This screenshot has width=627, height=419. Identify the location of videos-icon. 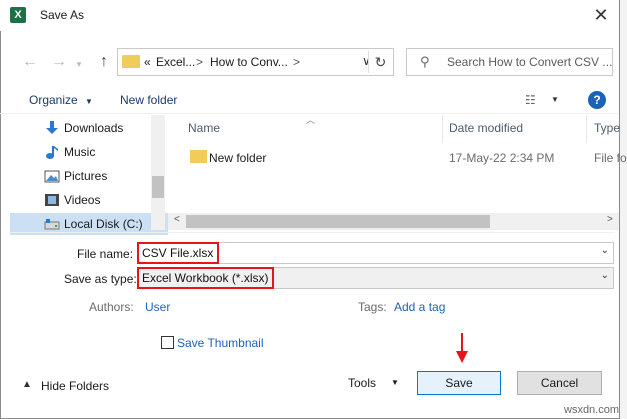
(52, 200).